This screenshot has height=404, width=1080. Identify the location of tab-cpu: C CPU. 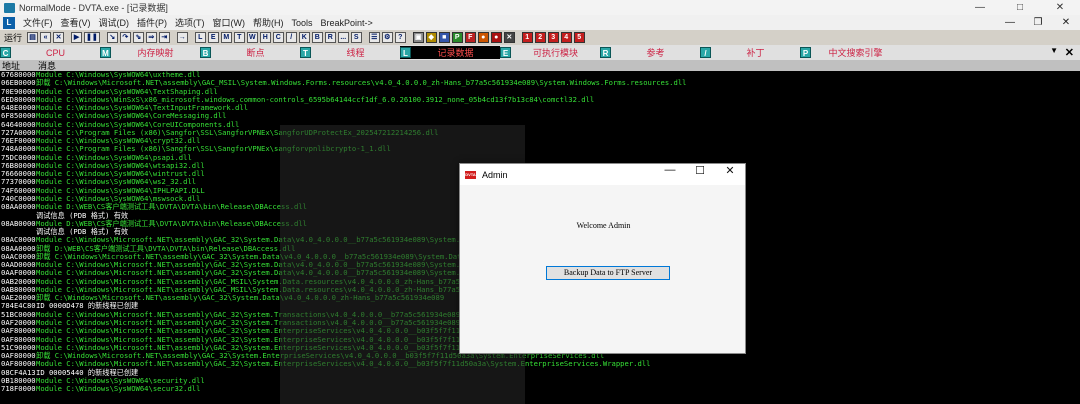
(50, 52).